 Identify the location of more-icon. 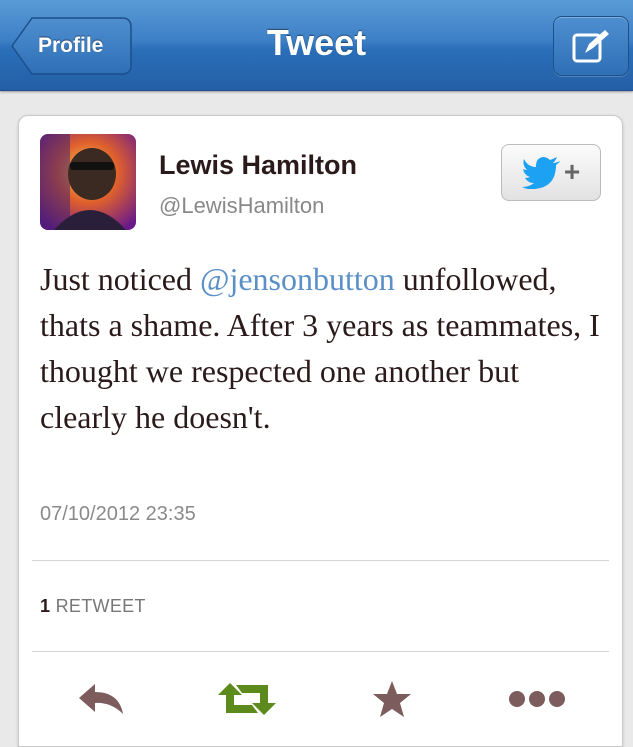
(537, 699).